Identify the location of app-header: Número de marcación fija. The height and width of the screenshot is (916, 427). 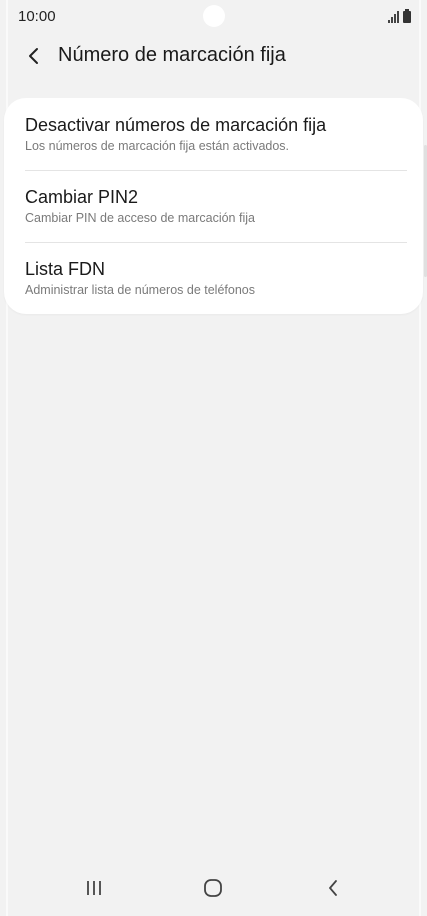
(213, 57).